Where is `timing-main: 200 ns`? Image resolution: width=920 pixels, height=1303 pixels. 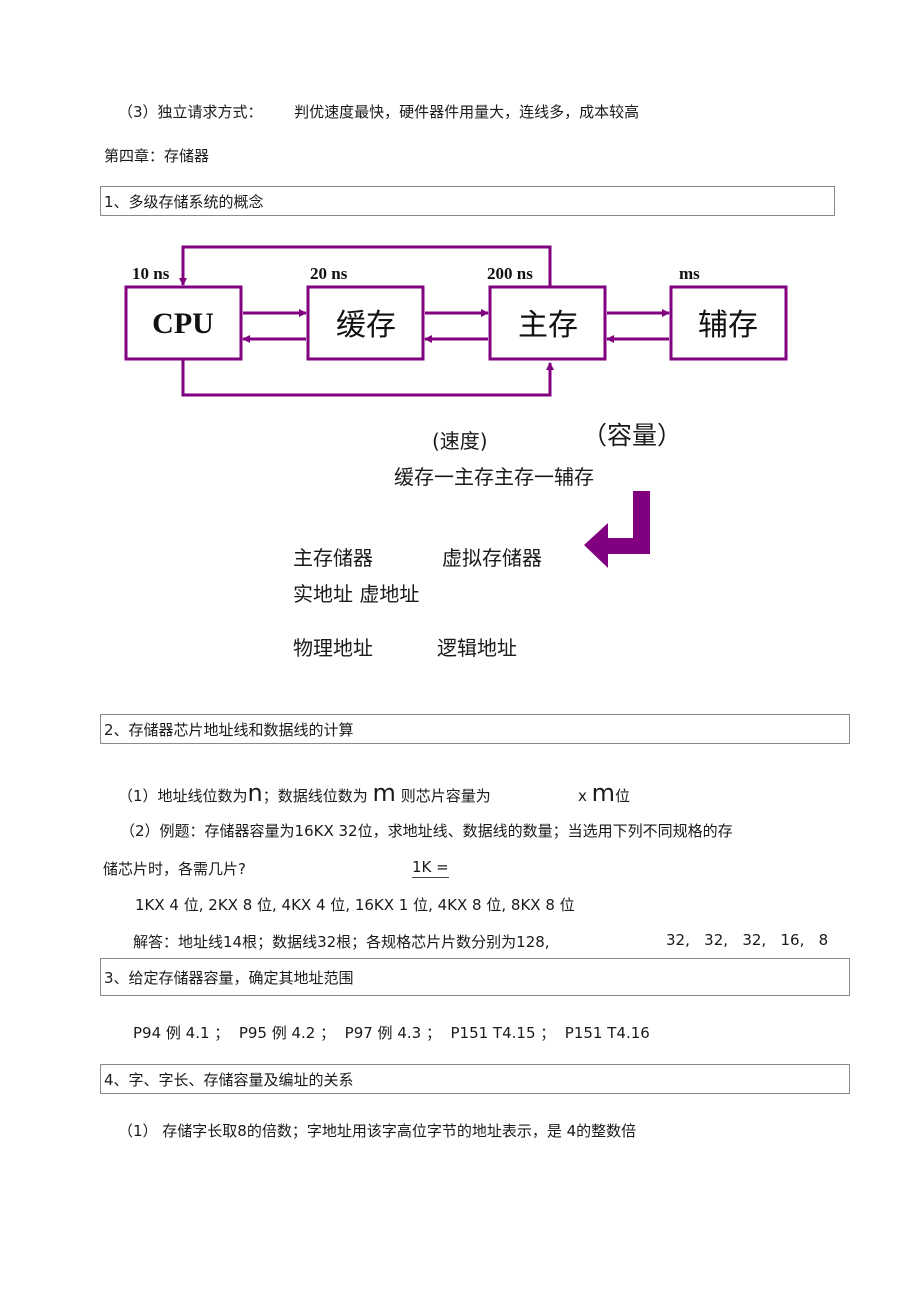
timing-main: 200 ns is located at coordinates (510, 273).